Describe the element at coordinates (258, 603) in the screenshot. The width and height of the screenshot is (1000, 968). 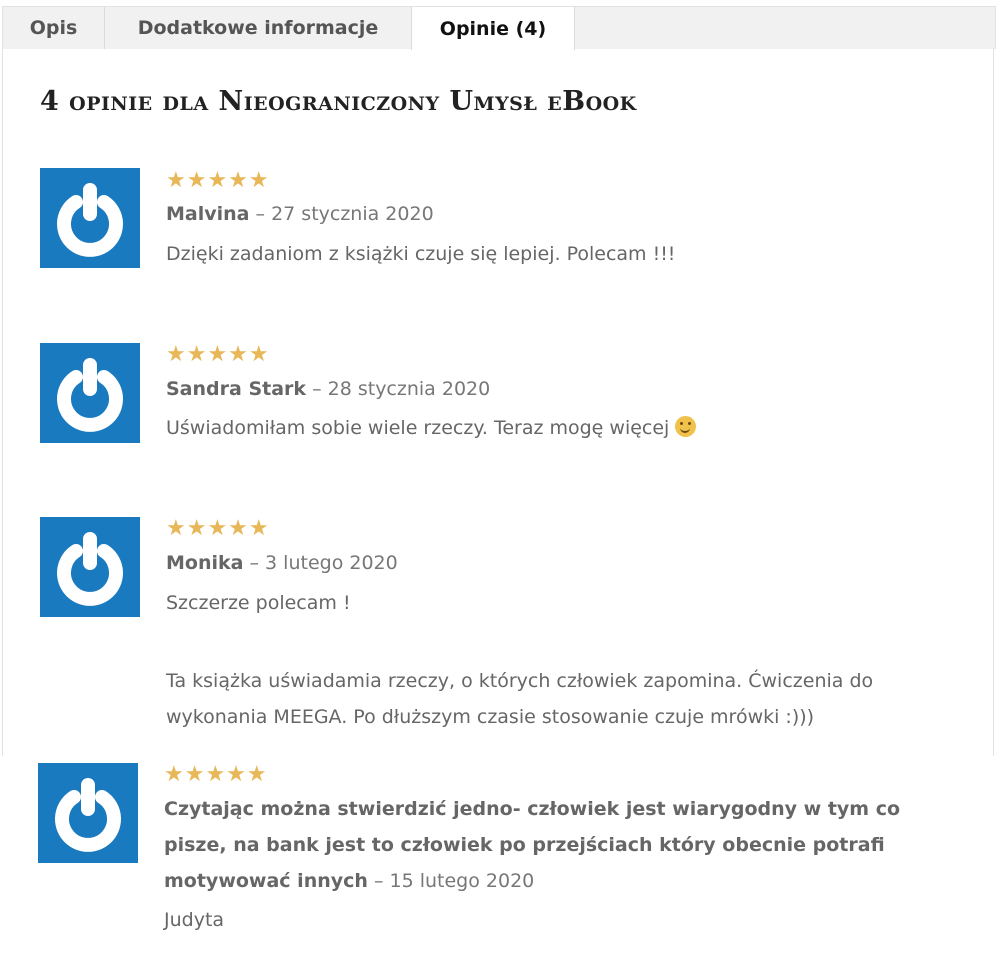
I see `review-text: Szczerze polecam !` at that location.